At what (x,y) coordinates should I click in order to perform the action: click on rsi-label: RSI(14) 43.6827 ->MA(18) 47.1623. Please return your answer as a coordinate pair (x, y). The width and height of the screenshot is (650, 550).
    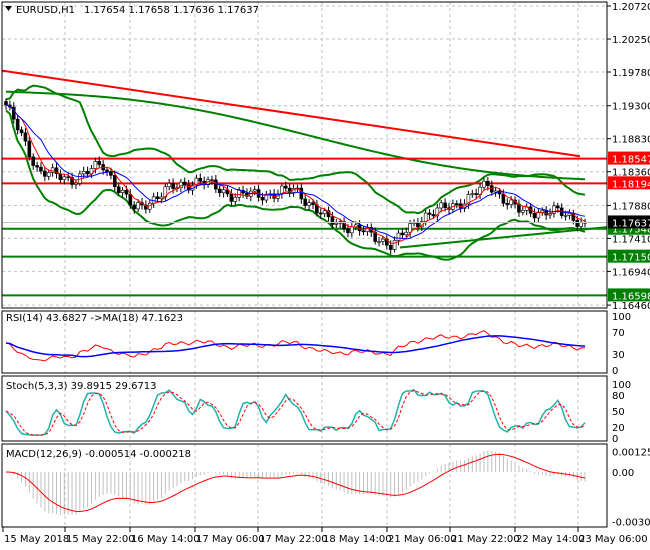
    Looking at the image, I should click on (94, 318).